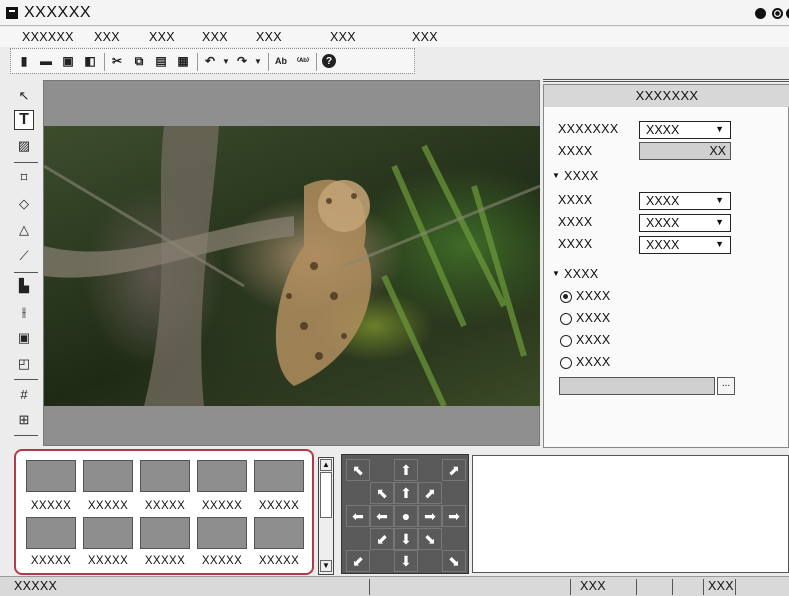 The width and height of the screenshot is (789, 596). What do you see at coordinates (242, 61) in the screenshot?
I see `redo-icon: ↷` at bounding box center [242, 61].